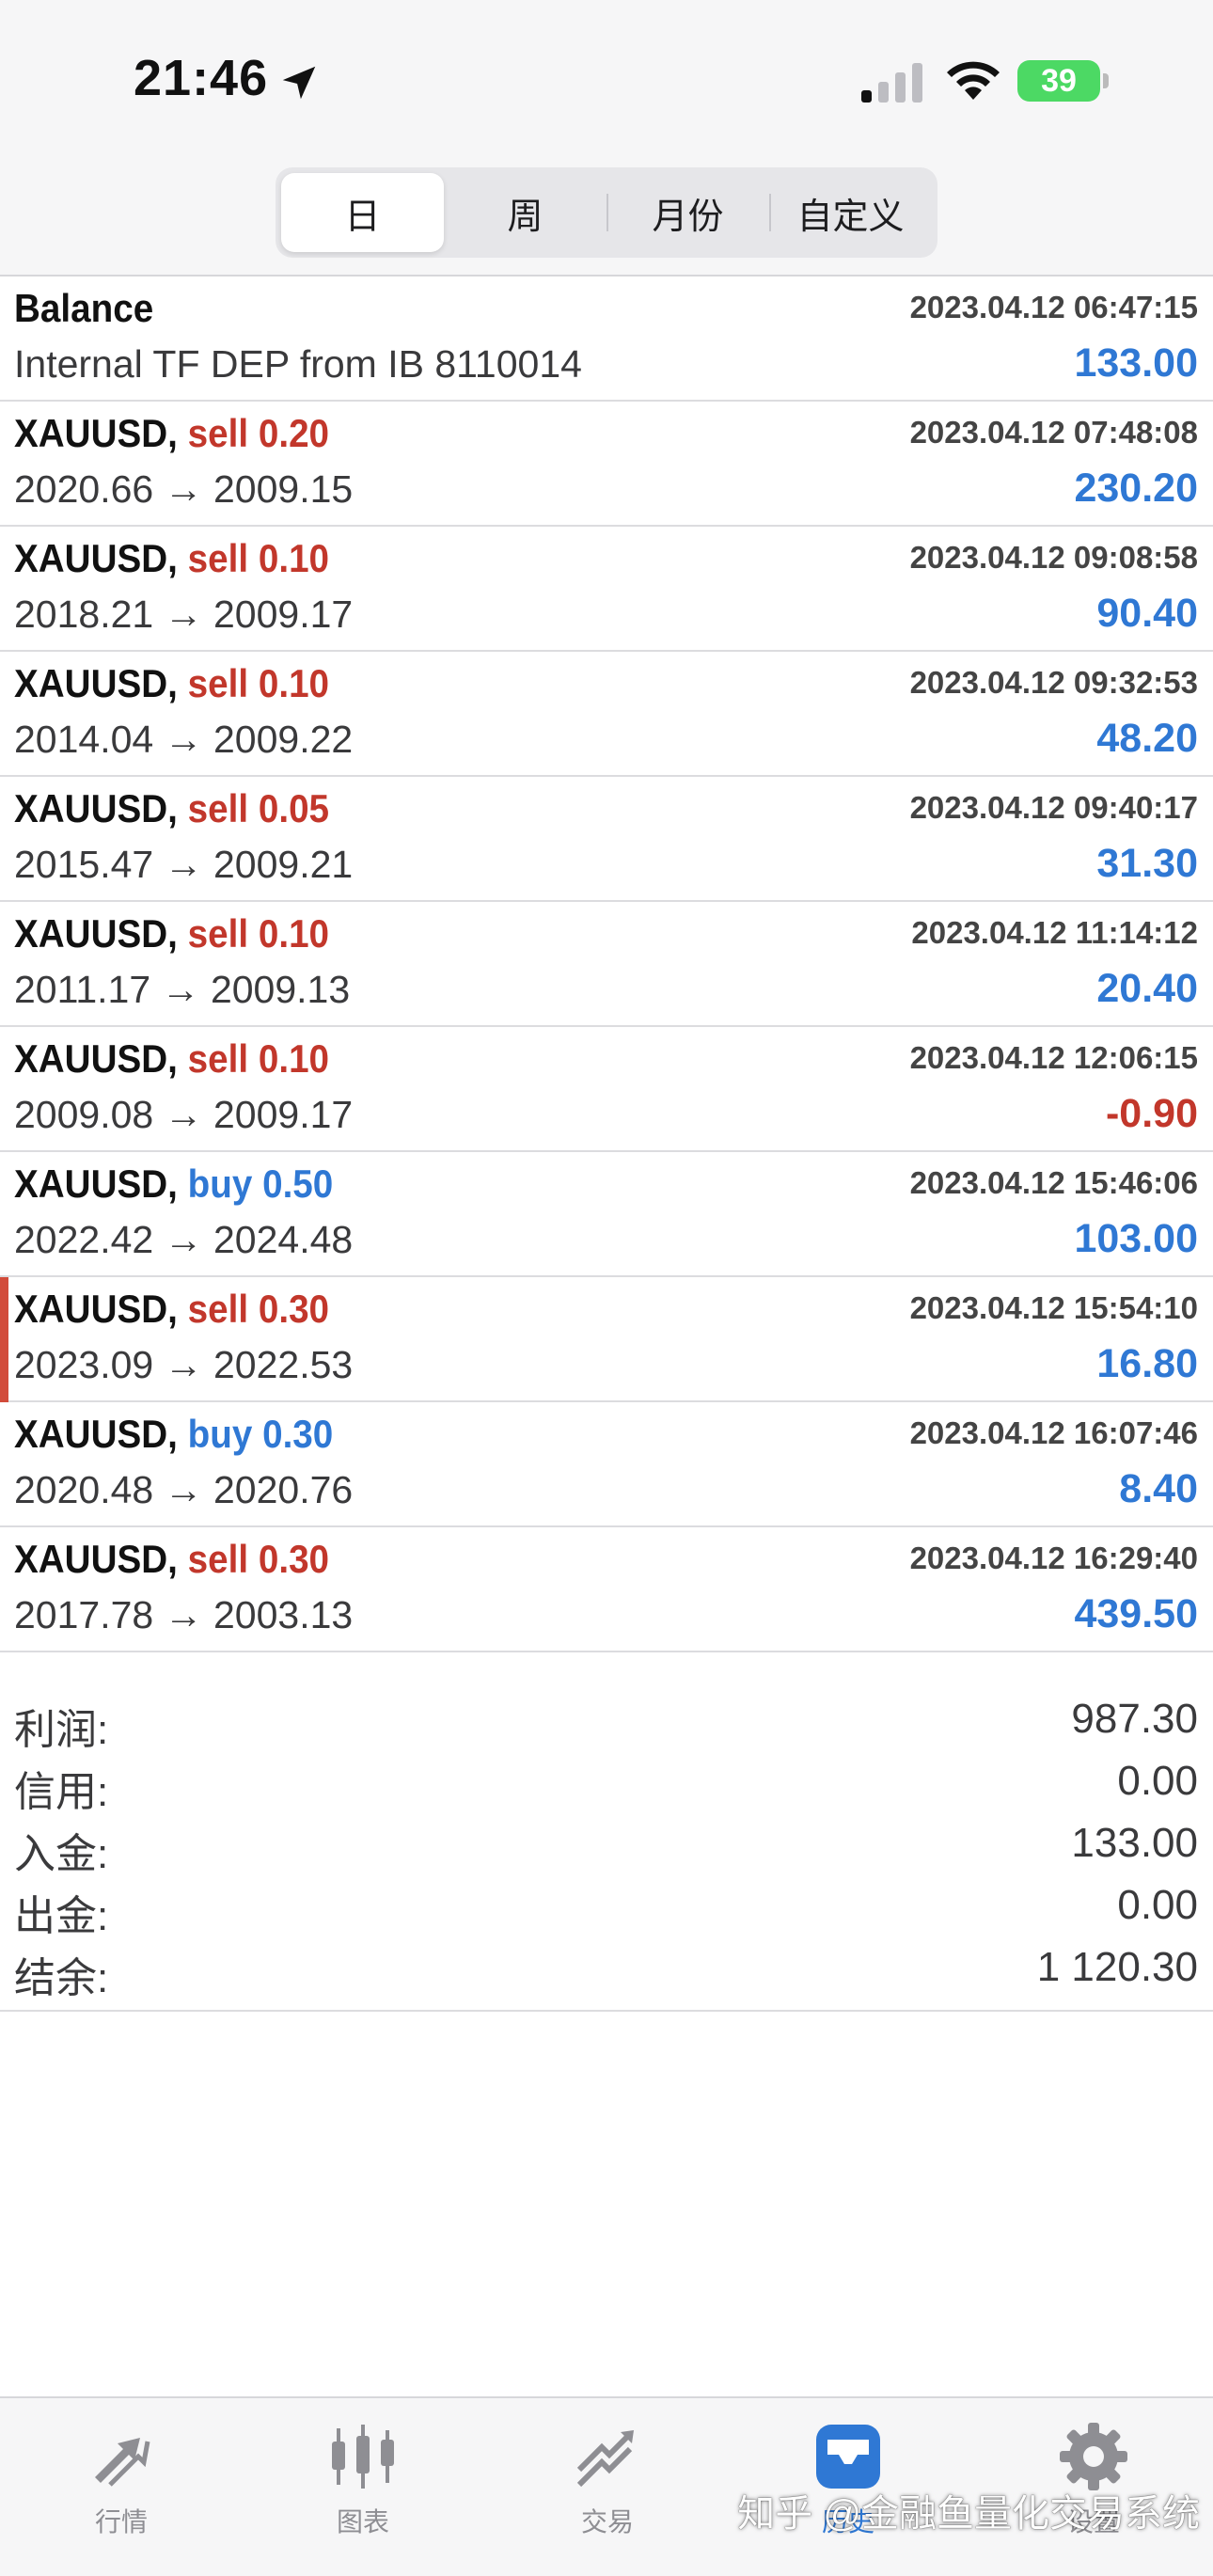 The height and width of the screenshot is (2576, 1213). What do you see at coordinates (294, 808) in the screenshot?
I see `deal-volume: 0.05` at bounding box center [294, 808].